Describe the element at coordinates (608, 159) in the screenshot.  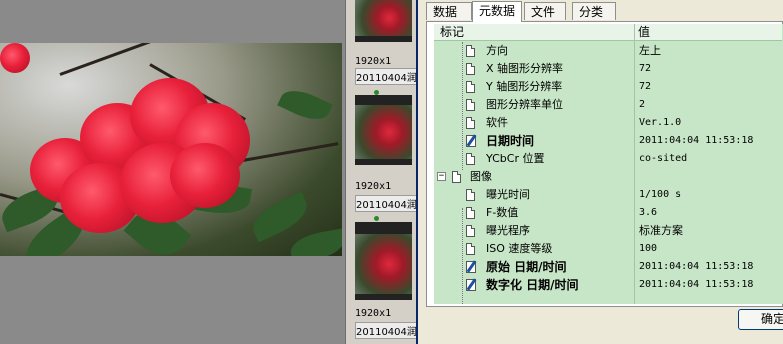
I see `metadata-row: YCbCr 位置 co-sited` at that location.